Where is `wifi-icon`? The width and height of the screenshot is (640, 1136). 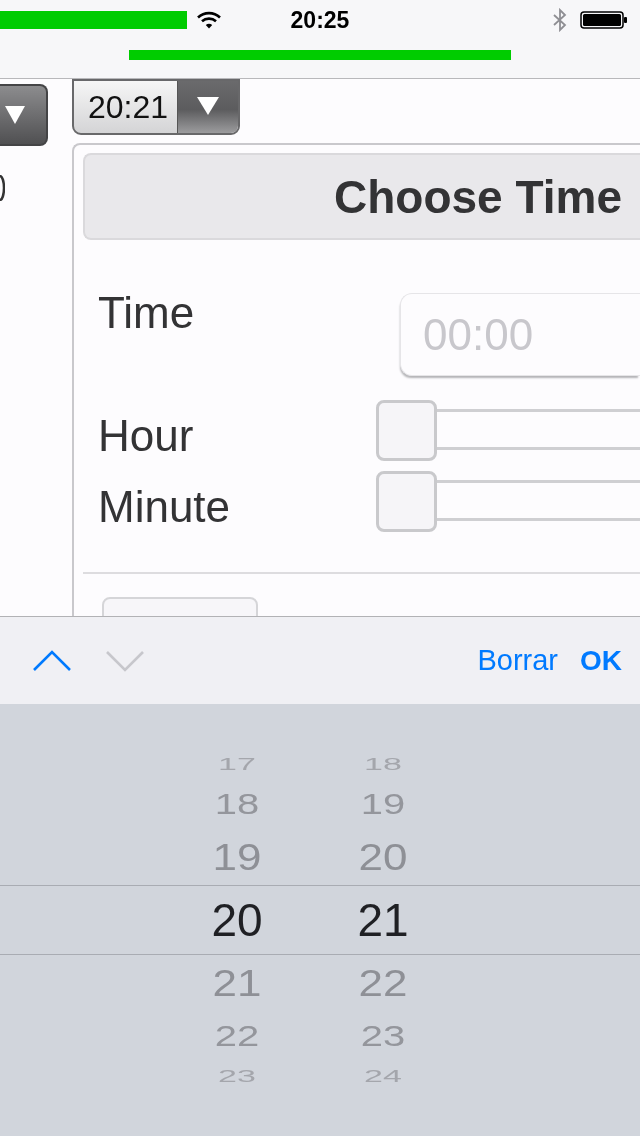
wifi-icon is located at coordinates (209, 20).